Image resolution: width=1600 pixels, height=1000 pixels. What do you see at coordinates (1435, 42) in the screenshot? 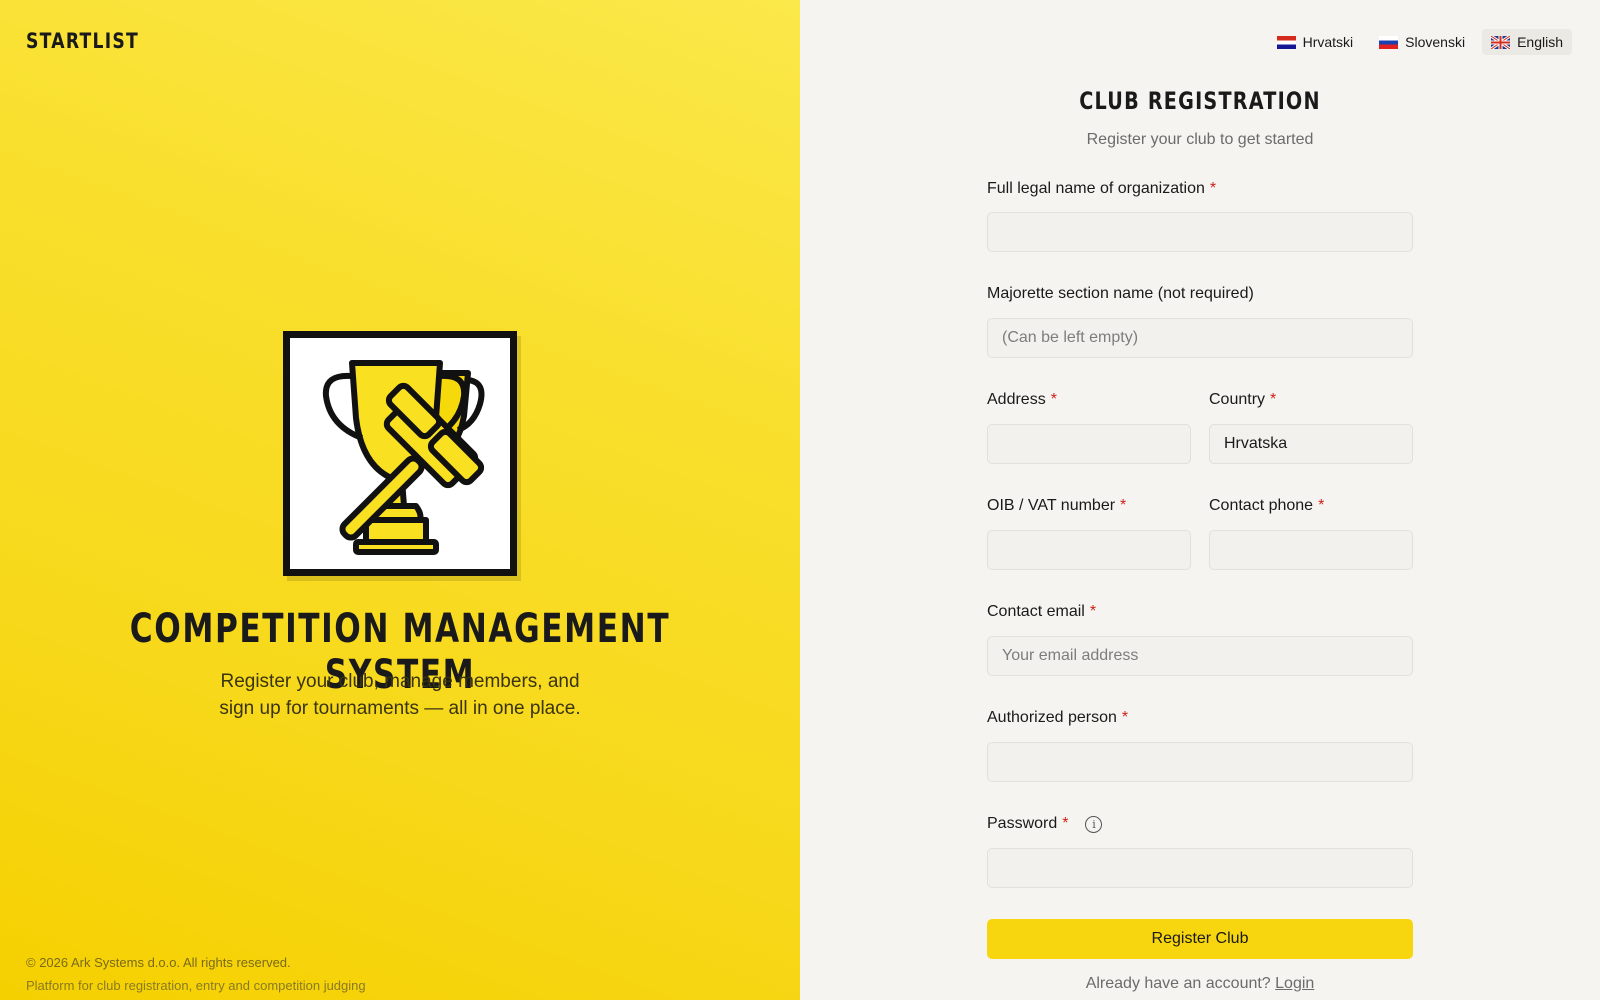
I see `language-label: Slovenski` at bounding box center [1435, 42].